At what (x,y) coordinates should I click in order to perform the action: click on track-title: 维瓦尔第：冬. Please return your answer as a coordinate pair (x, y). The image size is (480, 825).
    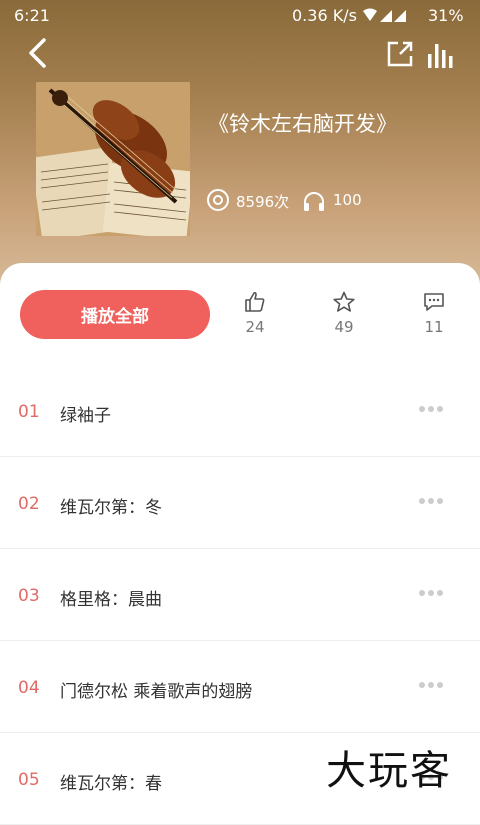
    Looking at the image, I should click on (111, 508).